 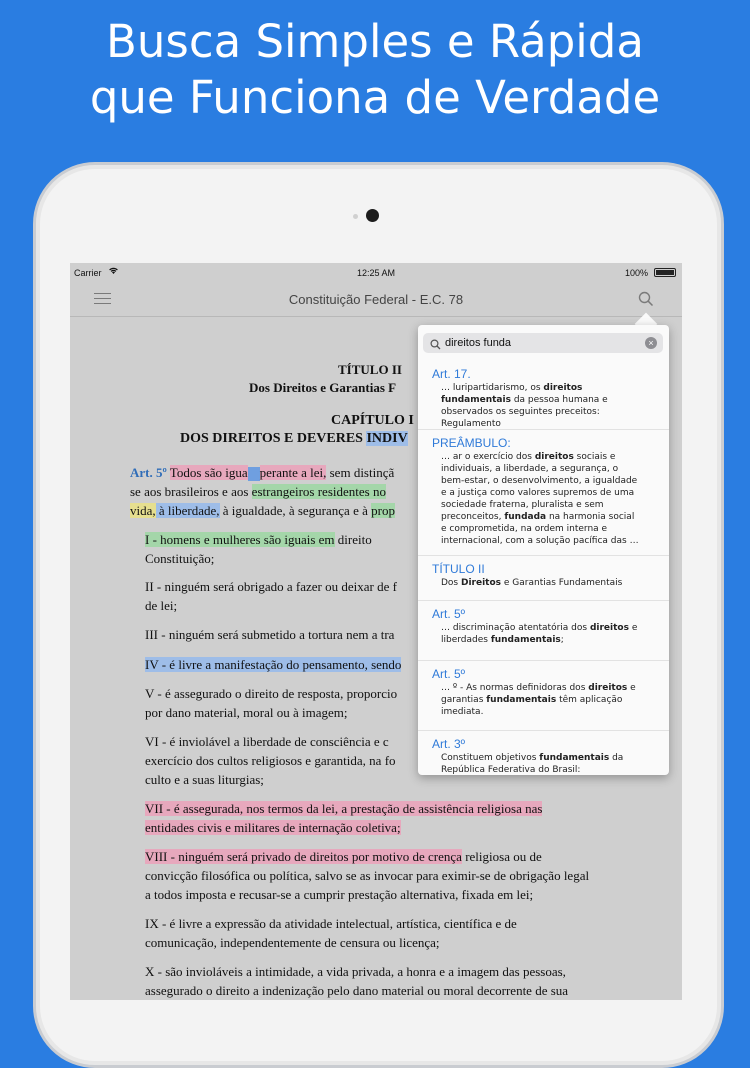 What do you see at coordinates (636, 273) in the screenshot?
I see `battery-percent: 100%` at bounding box center [636, 273].